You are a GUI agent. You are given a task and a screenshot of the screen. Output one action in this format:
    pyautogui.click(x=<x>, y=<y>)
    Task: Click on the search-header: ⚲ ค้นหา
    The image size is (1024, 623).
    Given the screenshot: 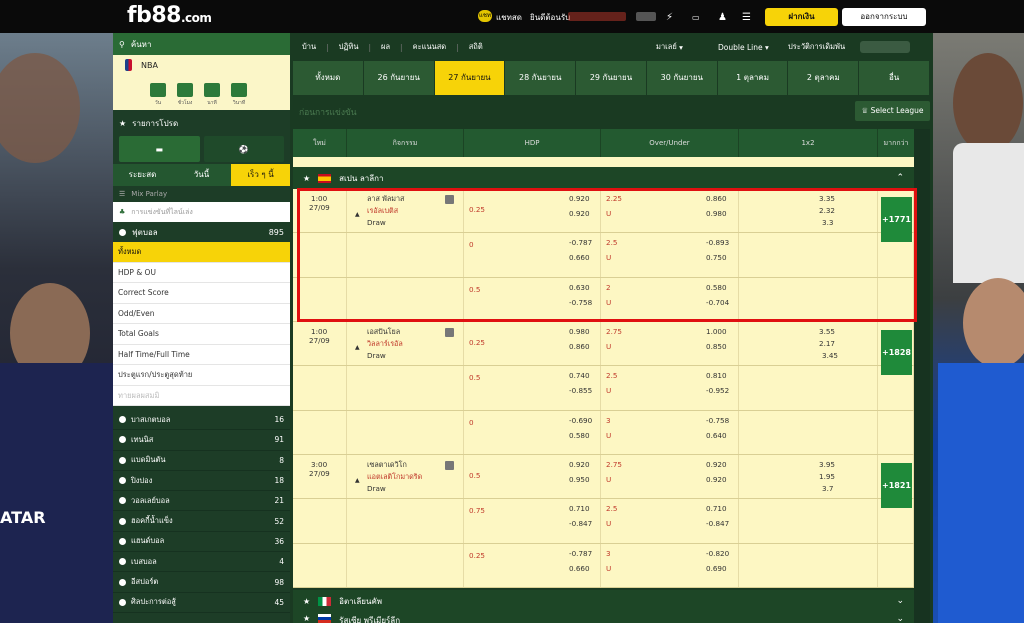 What is the action you would take?
    pyautogui.click(x=201, y=44)
    